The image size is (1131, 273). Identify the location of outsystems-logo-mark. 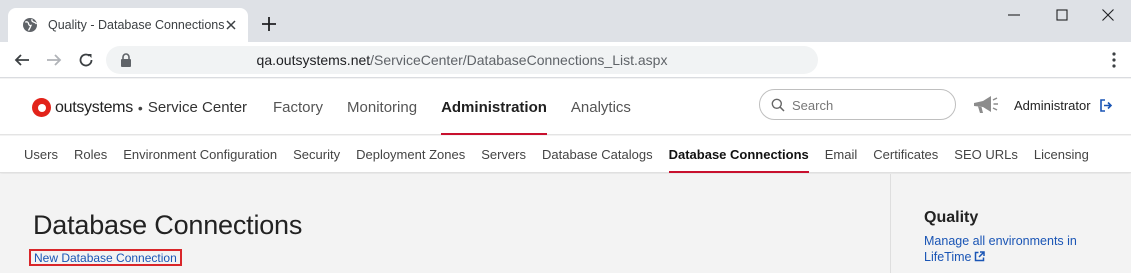
(41, 107).